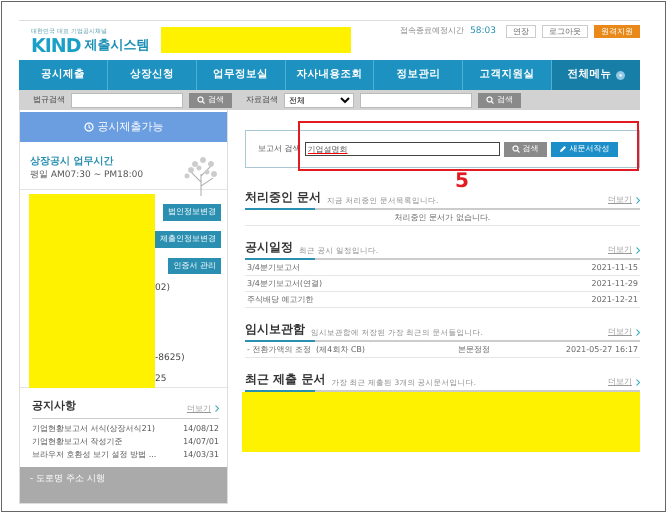 The width and height of the screenshot is (668, 514). What do you see at coordinates (584, 149) in the screenshot?
I see `new-document-button: 새문서작성` at bounding box center [584, 149].